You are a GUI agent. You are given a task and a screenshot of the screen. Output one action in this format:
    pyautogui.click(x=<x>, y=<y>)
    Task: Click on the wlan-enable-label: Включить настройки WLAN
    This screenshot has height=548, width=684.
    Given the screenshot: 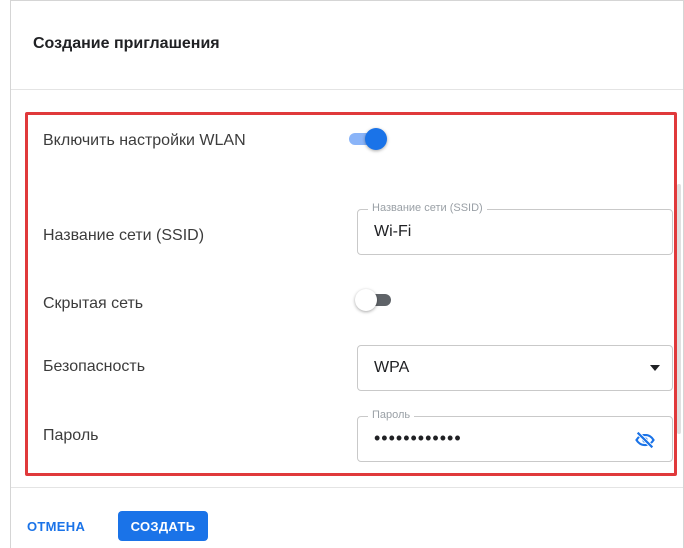 What is the action you would take?
    pyautogui.click(x=144, y=140)
    